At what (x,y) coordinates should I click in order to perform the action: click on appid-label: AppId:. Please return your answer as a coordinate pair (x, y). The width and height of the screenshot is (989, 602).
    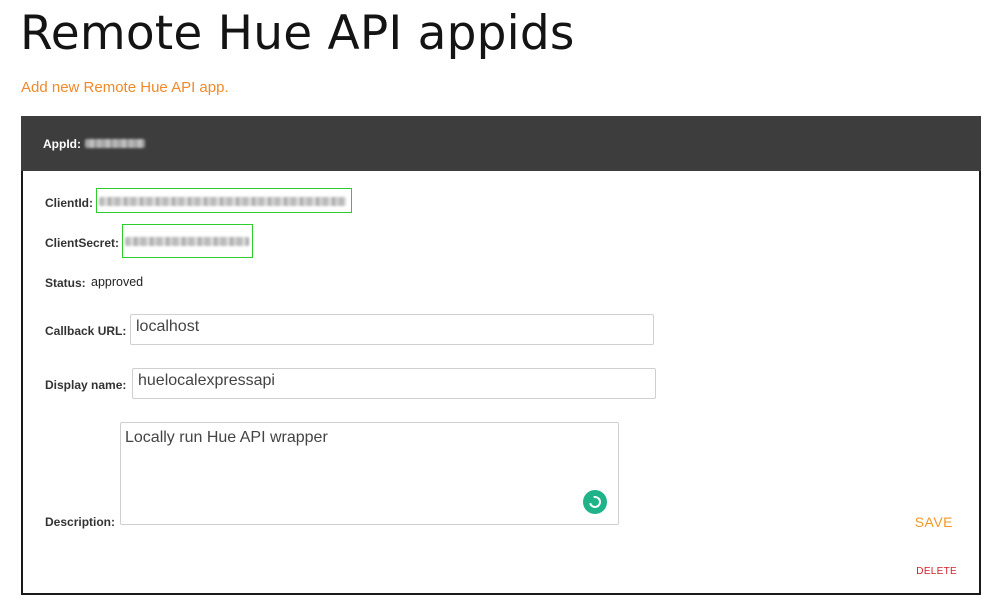
    Looking at the image, I should click on (62, 143).